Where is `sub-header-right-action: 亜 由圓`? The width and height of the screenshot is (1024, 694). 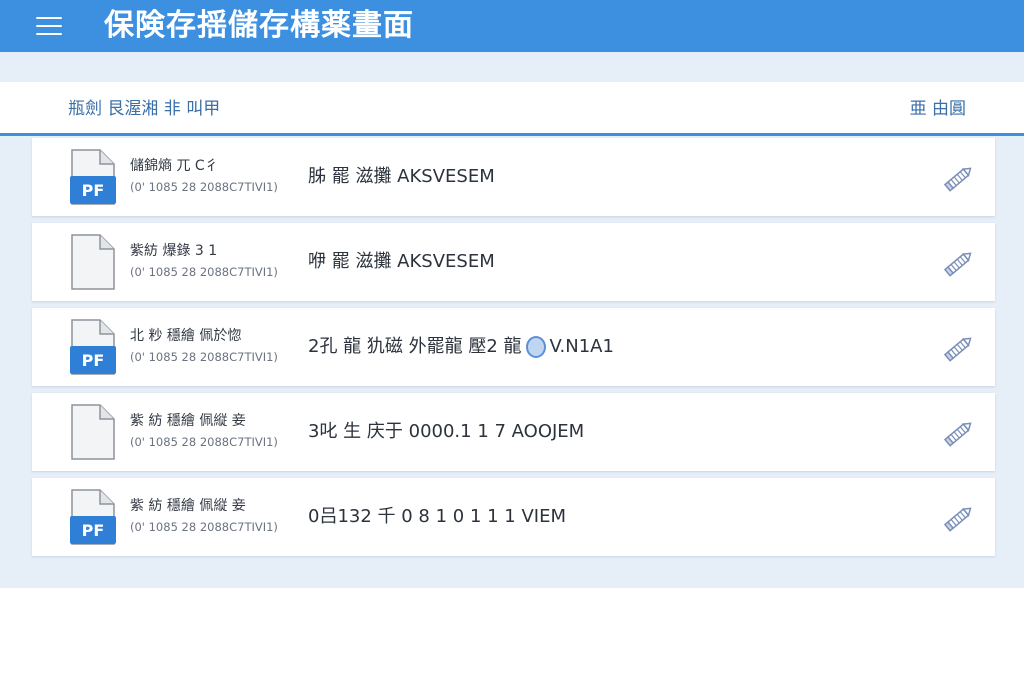 sub-header-right-action: 亜 由圓 is located at coordinates (938, 106).